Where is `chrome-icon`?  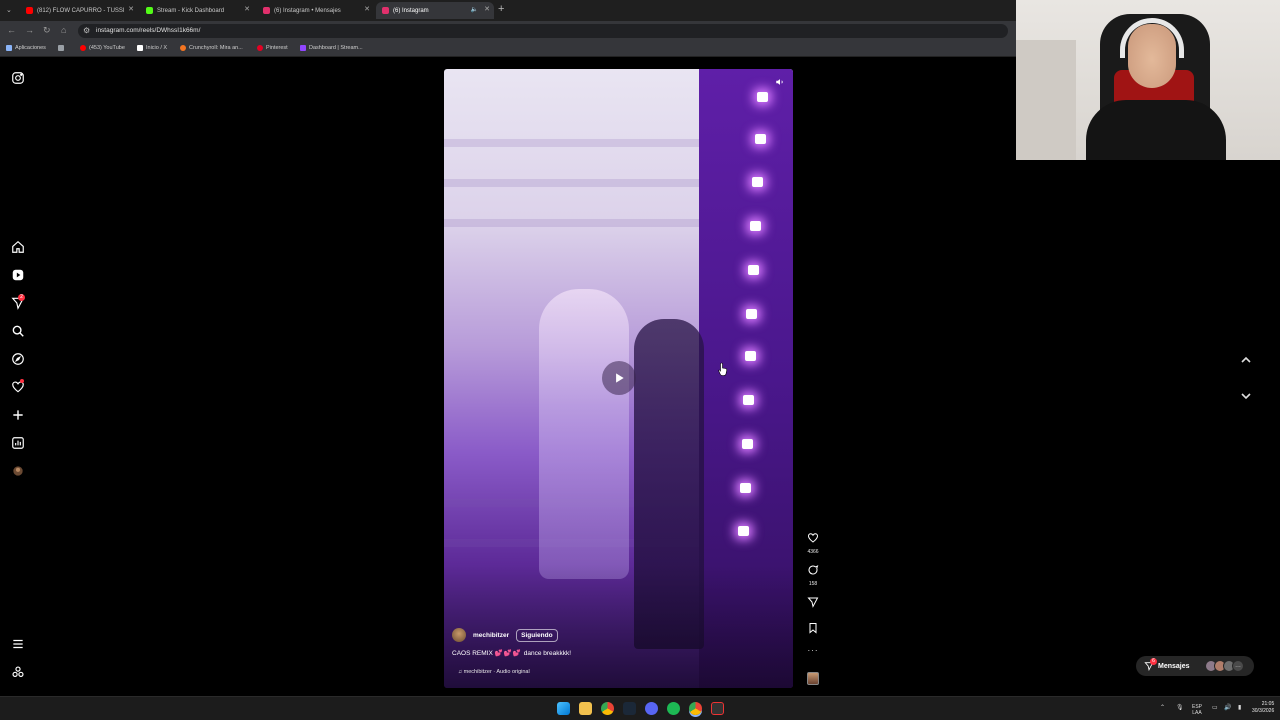
chrome-icon is located at coordinates (607, 708).